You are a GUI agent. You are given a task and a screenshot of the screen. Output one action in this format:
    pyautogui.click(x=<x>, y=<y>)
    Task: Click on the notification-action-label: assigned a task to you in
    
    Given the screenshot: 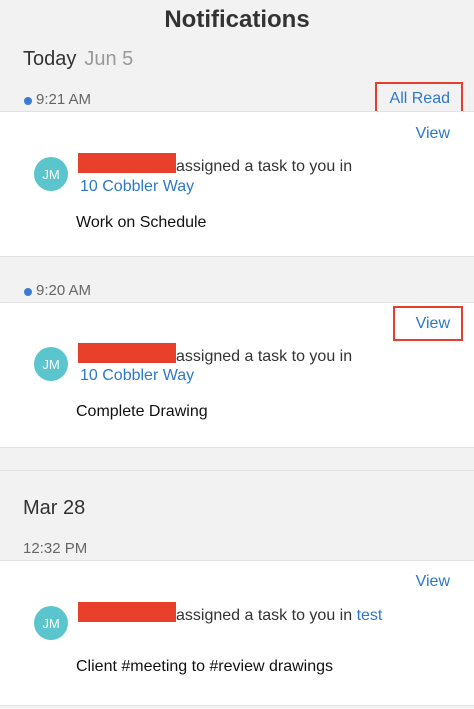 What is the action you would take?
    pyautogui.click(x=264, y=615)
    